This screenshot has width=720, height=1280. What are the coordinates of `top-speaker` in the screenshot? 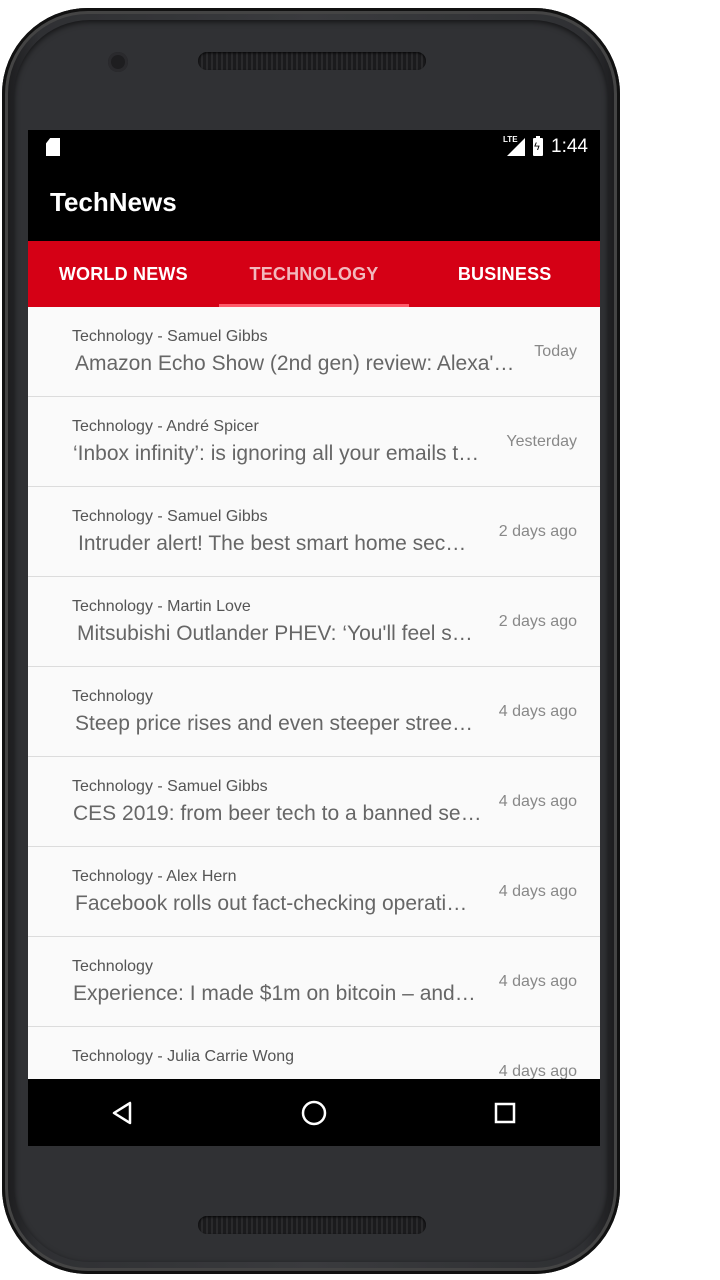 It's located at (312, 61).